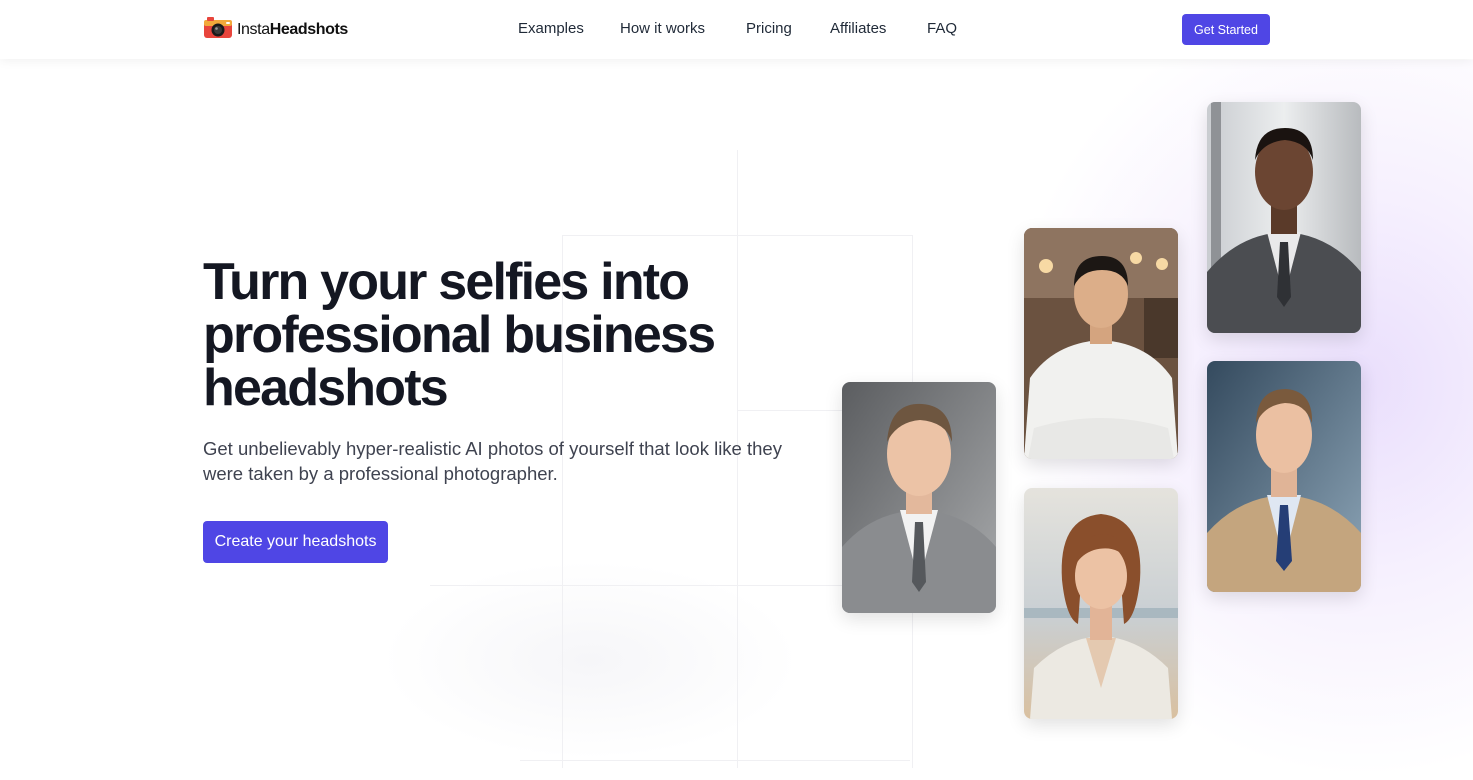  I want to click on nav-pricing: Pricing, so click(769, 28).